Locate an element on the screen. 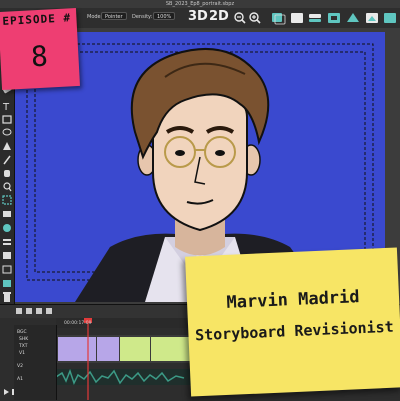 Image resolution: width=400 pixels, height=401 pixels. lasso-tool-icon is located at coordinates (7, 132).